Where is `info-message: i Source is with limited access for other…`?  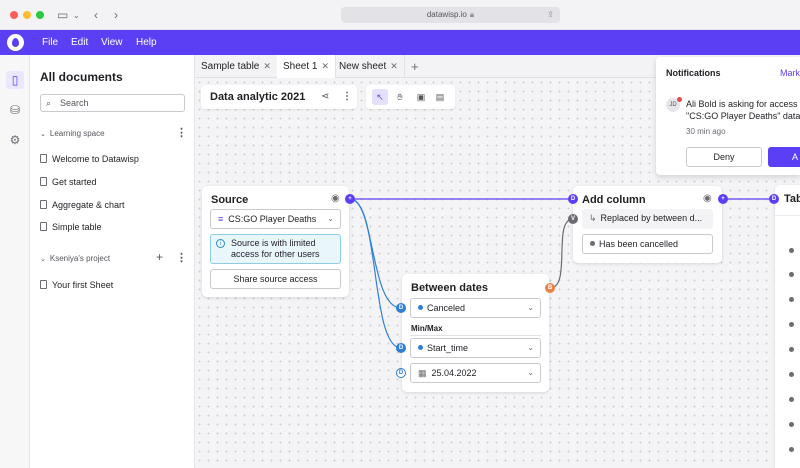 info-message: i Source is with limited access for other… is located at coordinates (275, 249).